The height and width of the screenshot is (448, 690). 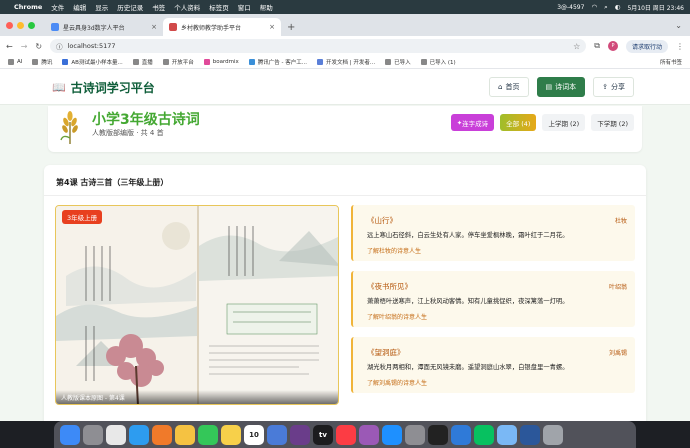 I want to click on status-indicator: 3@-4597, so click(x=570, y=7).